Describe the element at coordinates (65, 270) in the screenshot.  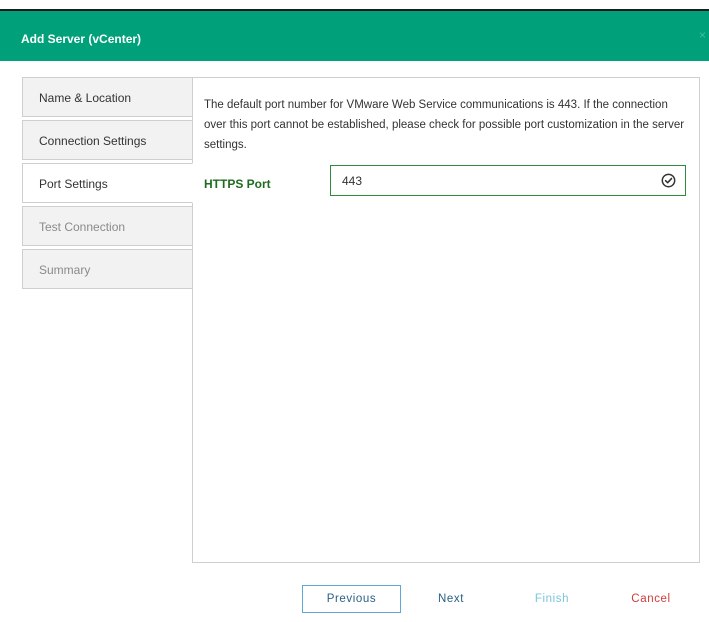
I see `step-label: Summary` at that location.